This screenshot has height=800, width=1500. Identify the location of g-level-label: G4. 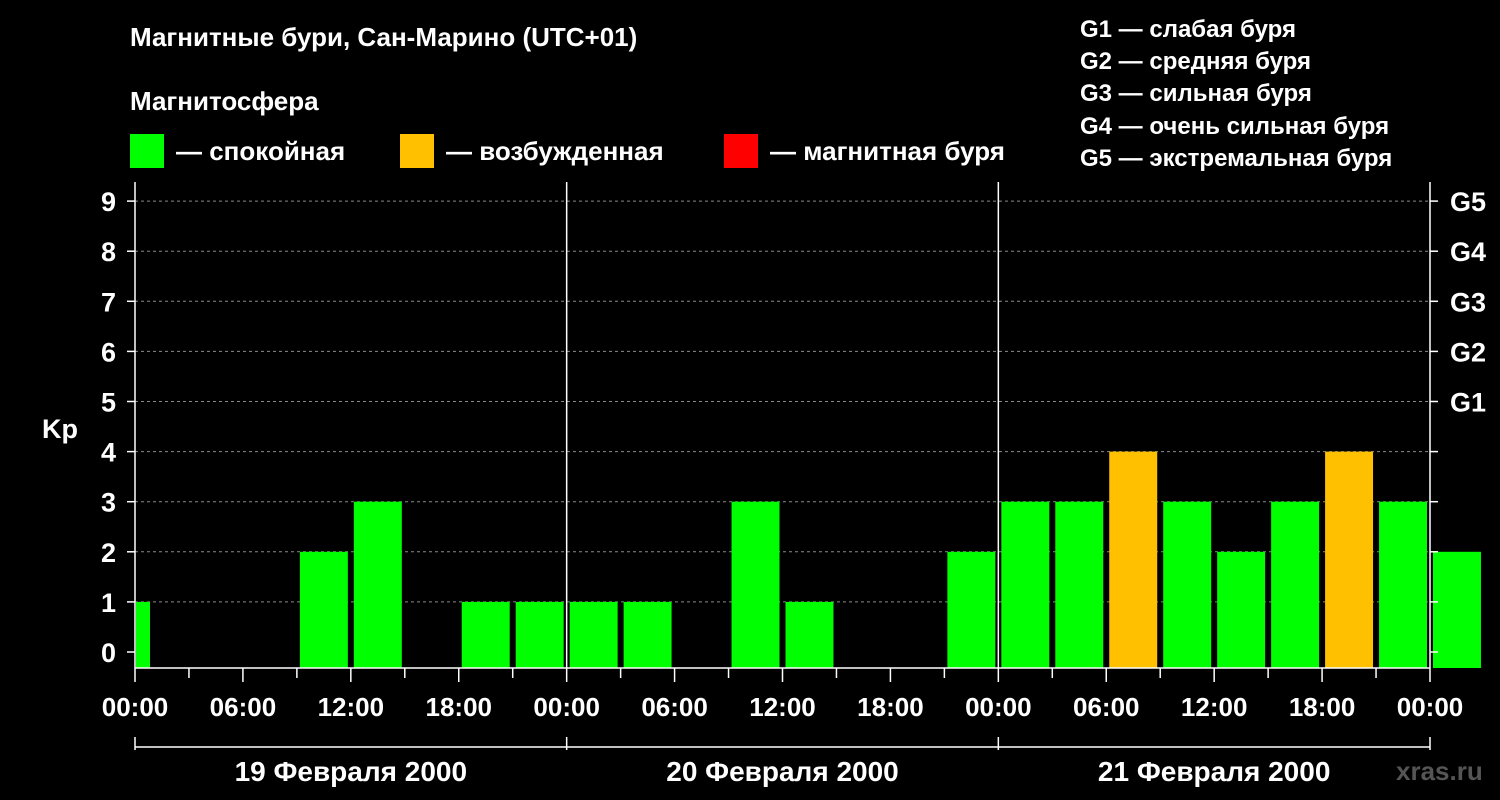
(1468, 252).